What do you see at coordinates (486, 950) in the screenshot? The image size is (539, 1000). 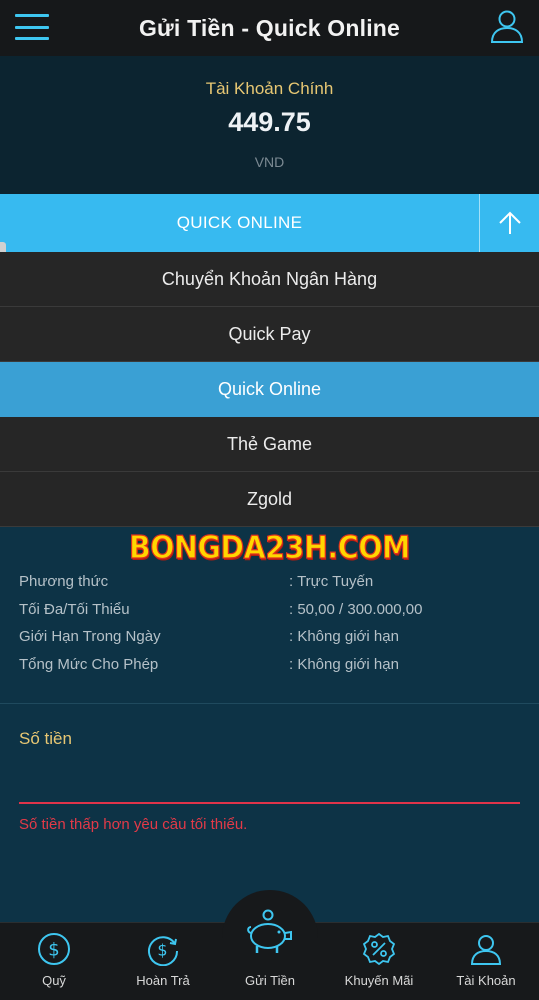 I see `user-icon` at bounding box center [486, 950].